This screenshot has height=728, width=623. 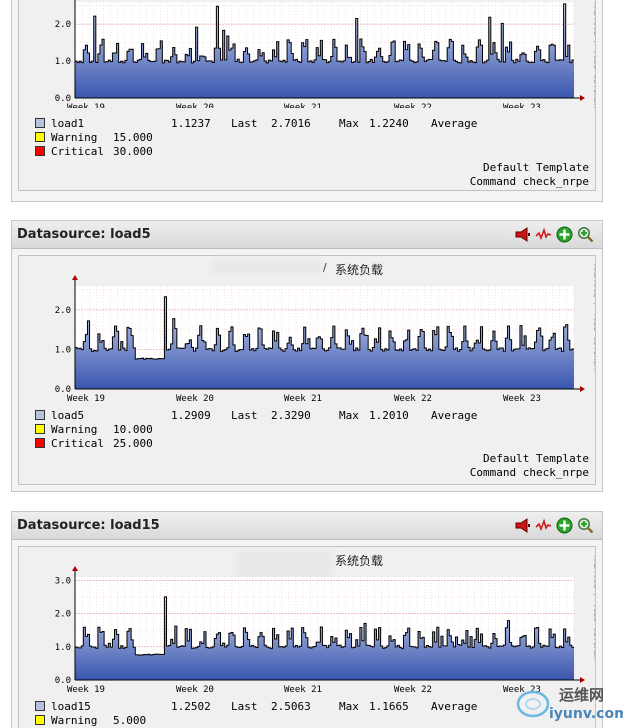 I want to click on legend-max-value: 2.3290, so click(x=291, y=415).